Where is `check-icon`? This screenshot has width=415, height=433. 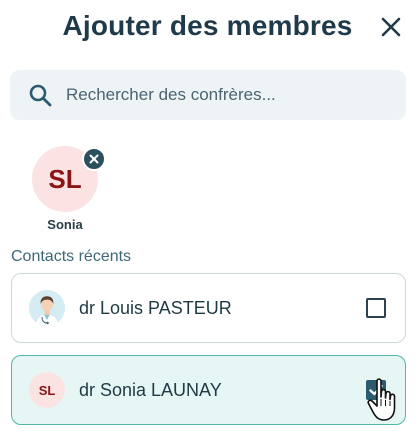
check-icon is located at coordinates (376, 390).